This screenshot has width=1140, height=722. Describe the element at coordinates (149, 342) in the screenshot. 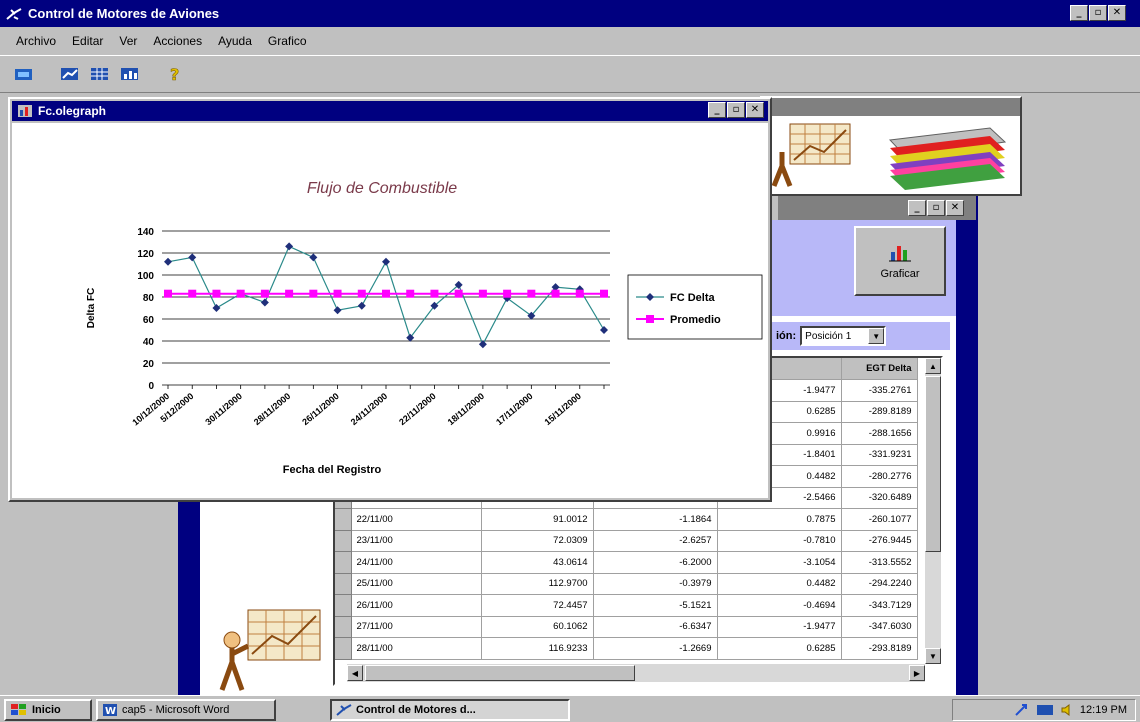

I see `y-tick-label: 40` at that location.